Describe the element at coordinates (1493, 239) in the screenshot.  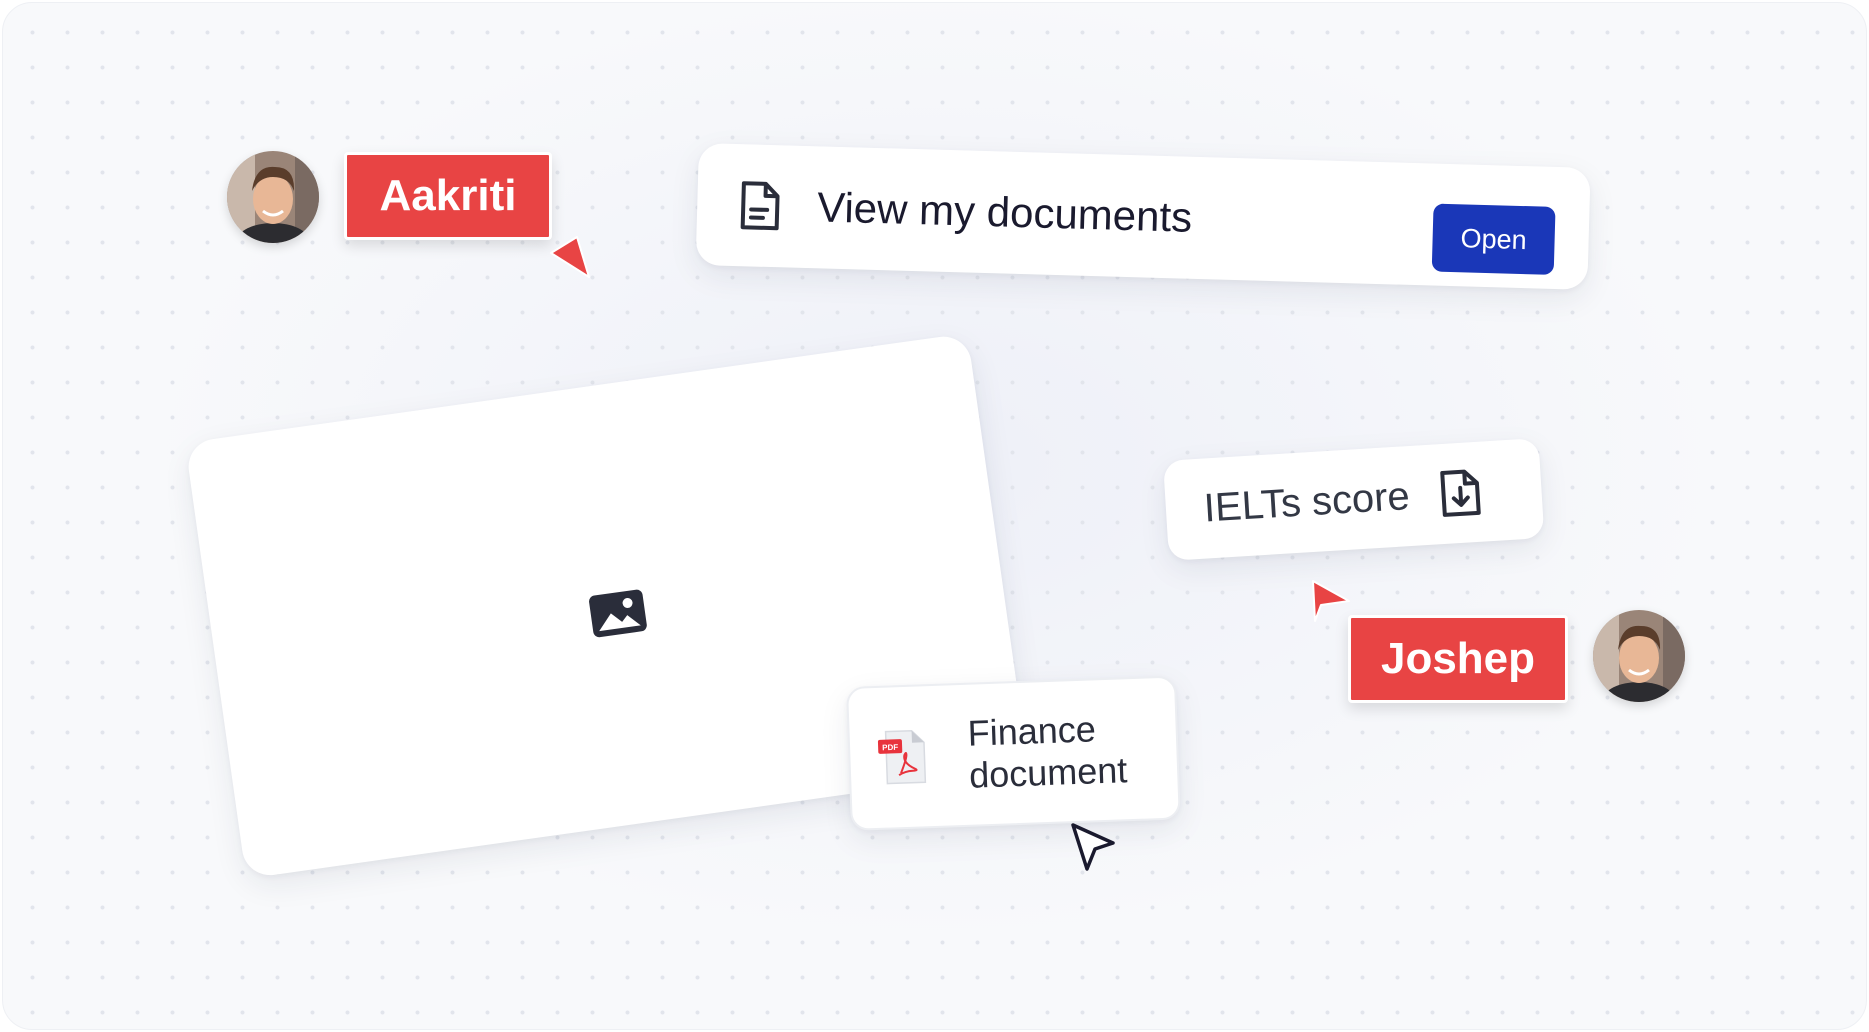
I see `open-button: Open` at that location.